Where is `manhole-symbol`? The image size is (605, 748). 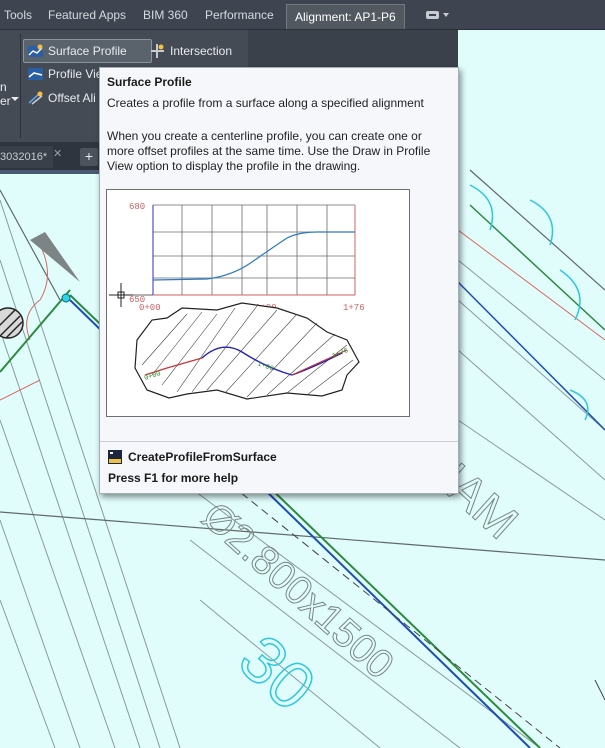 manhole-symbol is located at coordinates (12, 323).